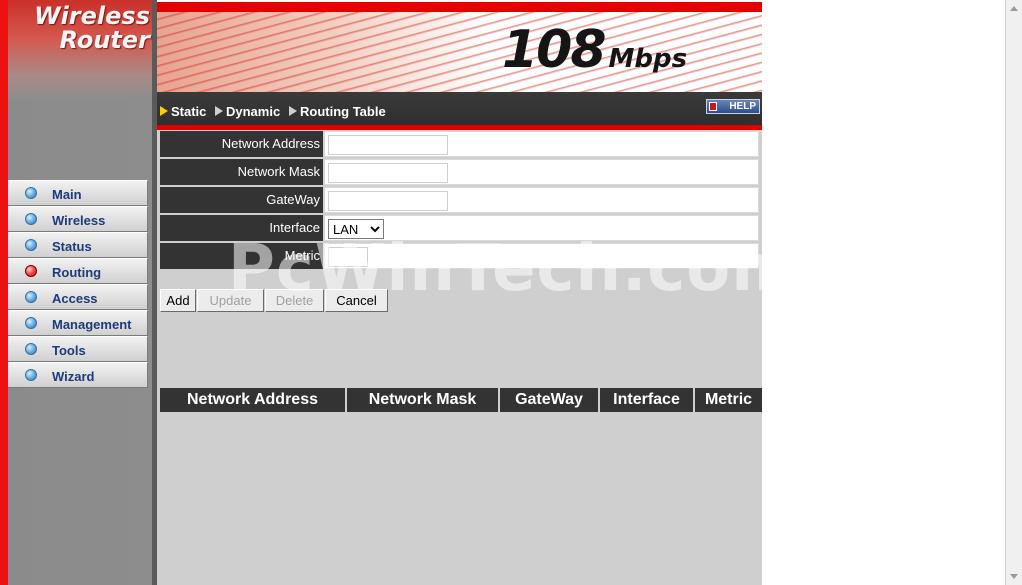 Image resolution: width=1022 pixels, height=585 pixels. I want to click on network-address-label: Network Address, so click(241, 144).